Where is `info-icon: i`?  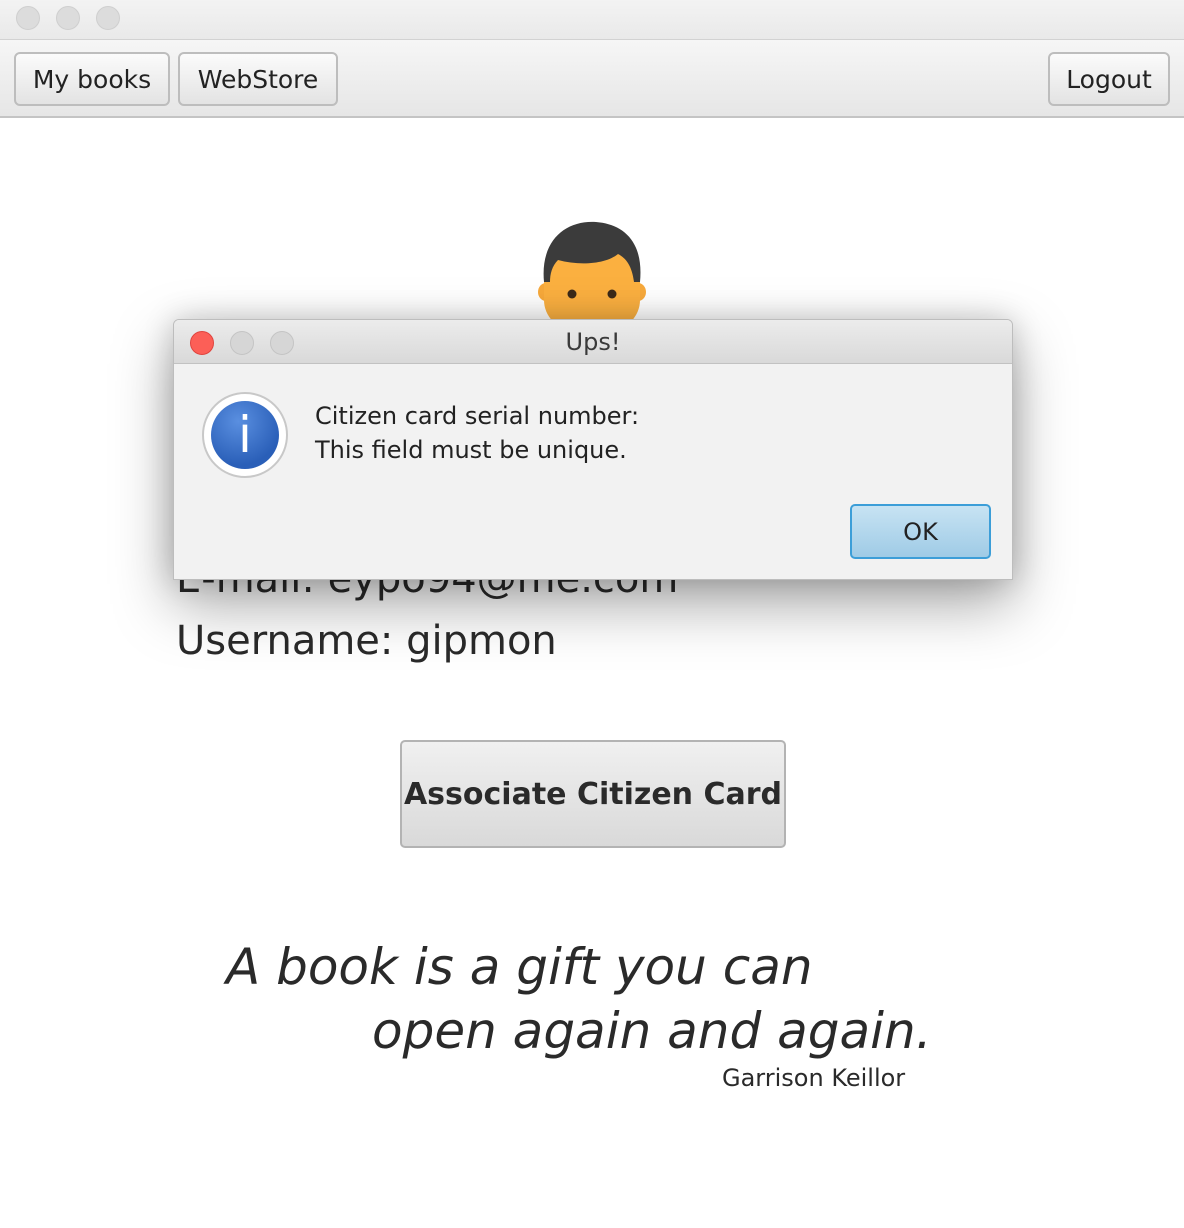
info-icon: i is located at coordinates (245, 435).